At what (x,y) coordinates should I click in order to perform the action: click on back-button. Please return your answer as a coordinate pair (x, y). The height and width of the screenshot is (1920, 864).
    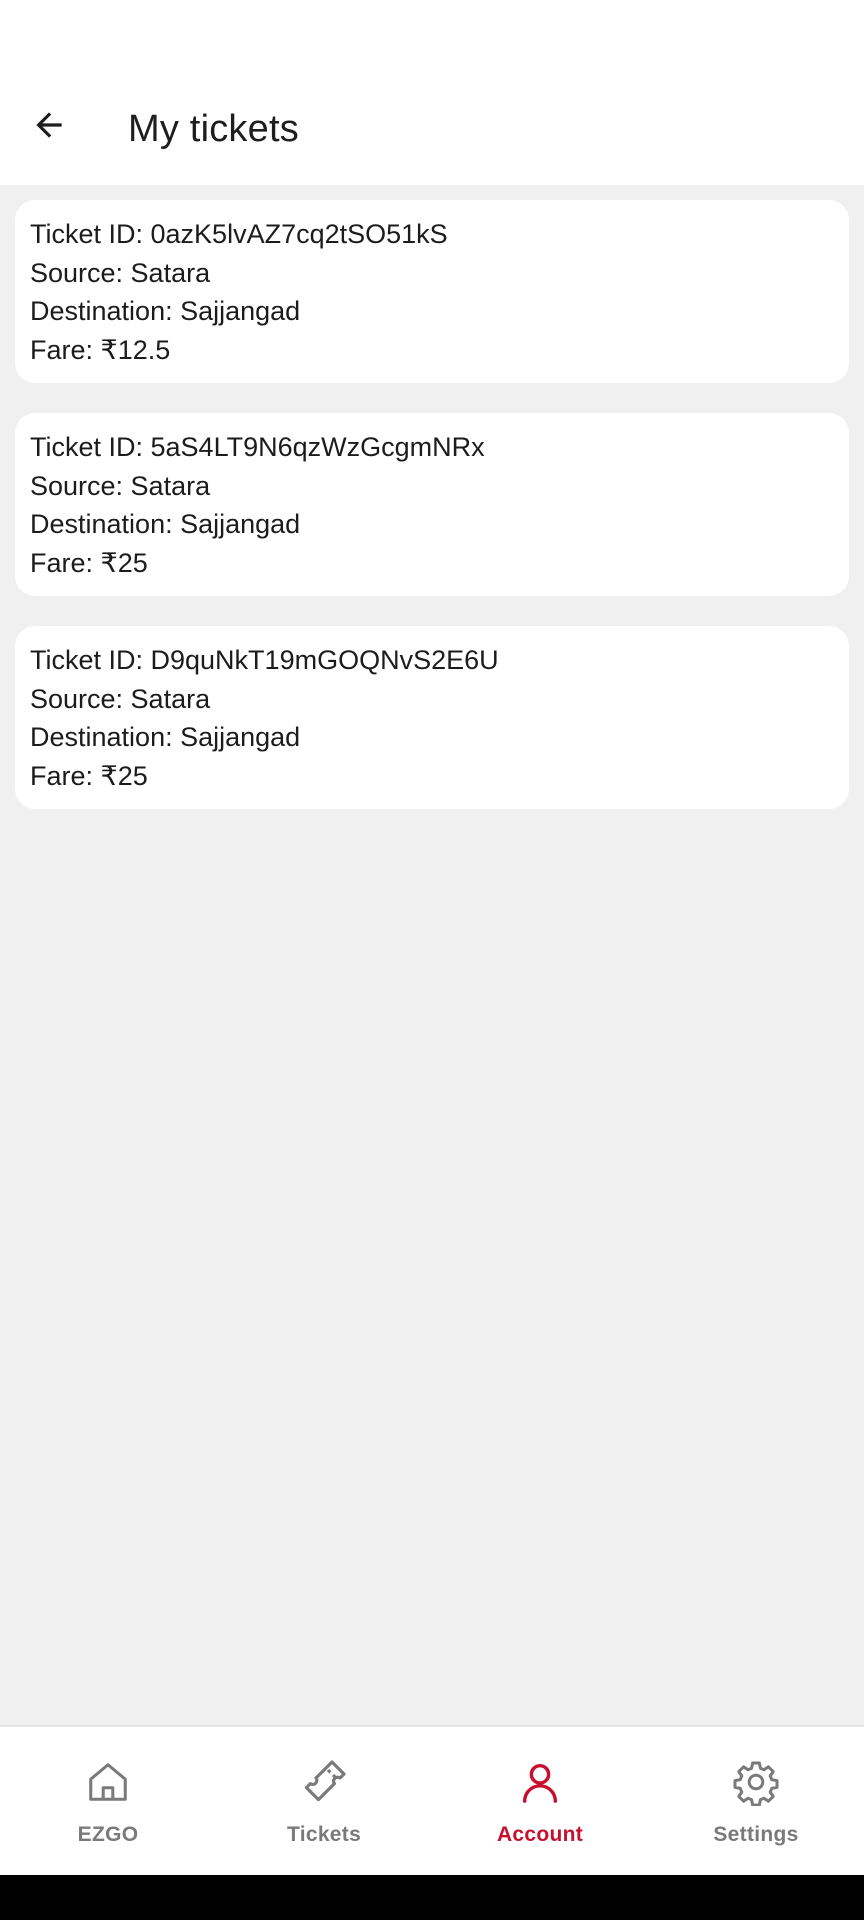
    Looking at the image, I should click on (49, 125).